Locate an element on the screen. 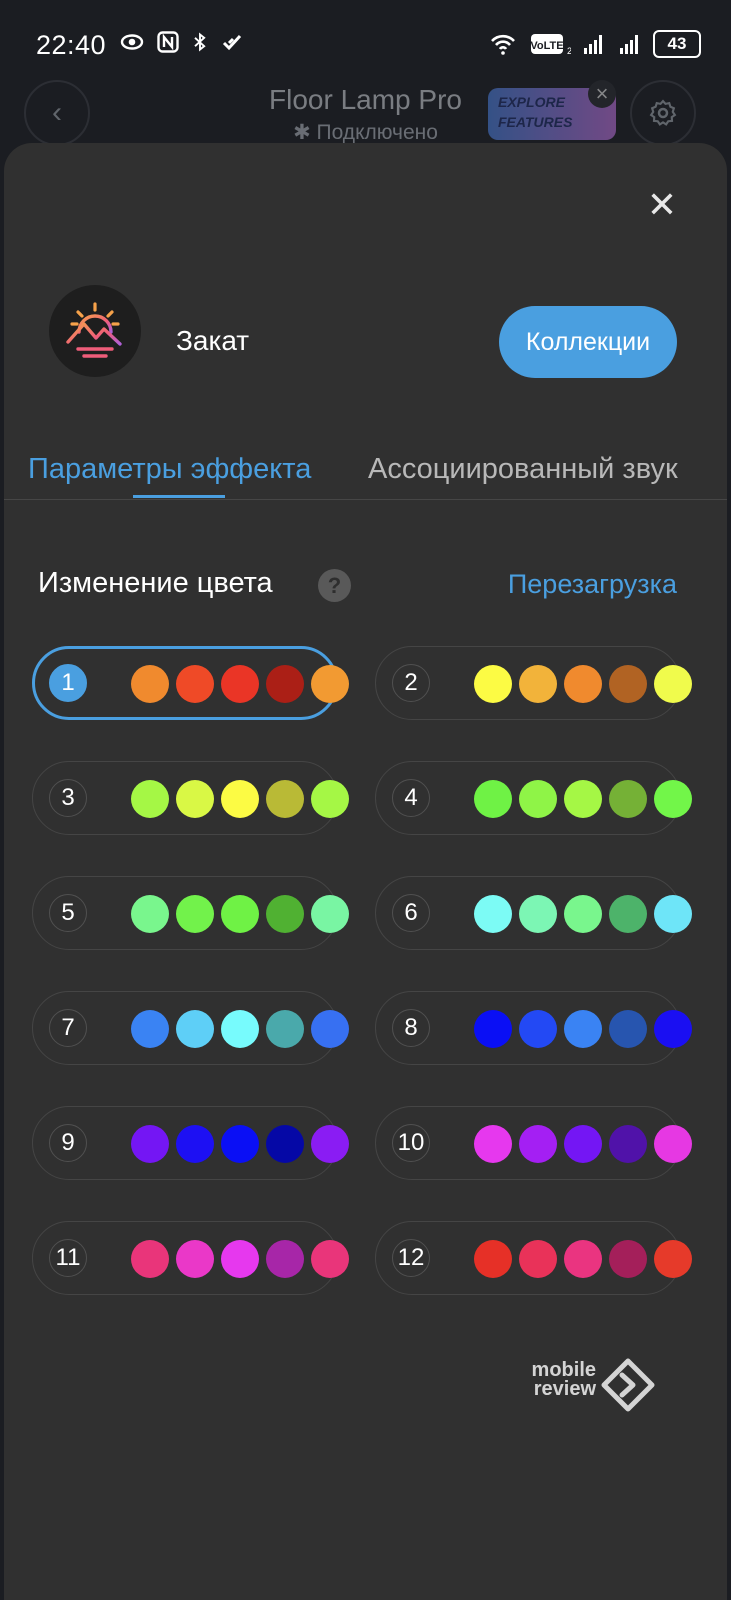 This screenshot has width=731, height=1600. nfc-icon is located at coordinates (168, 42).